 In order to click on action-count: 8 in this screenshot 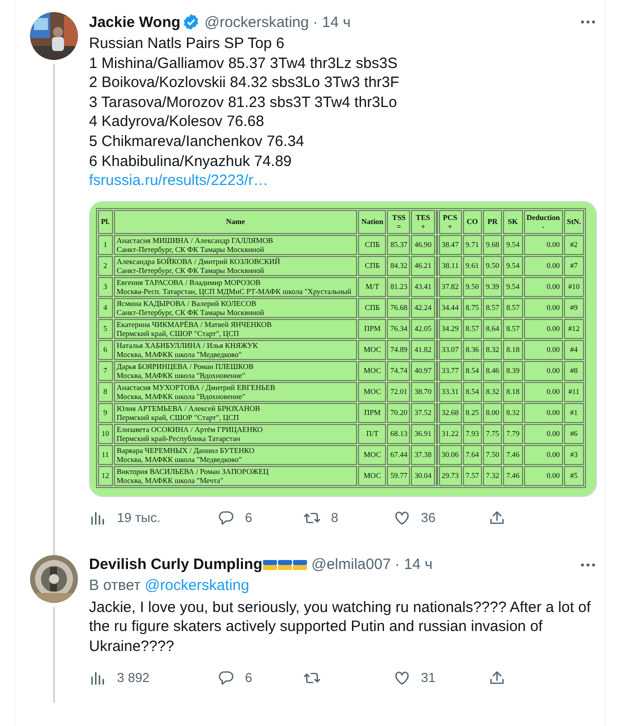, I will do `click(334, 518)`.